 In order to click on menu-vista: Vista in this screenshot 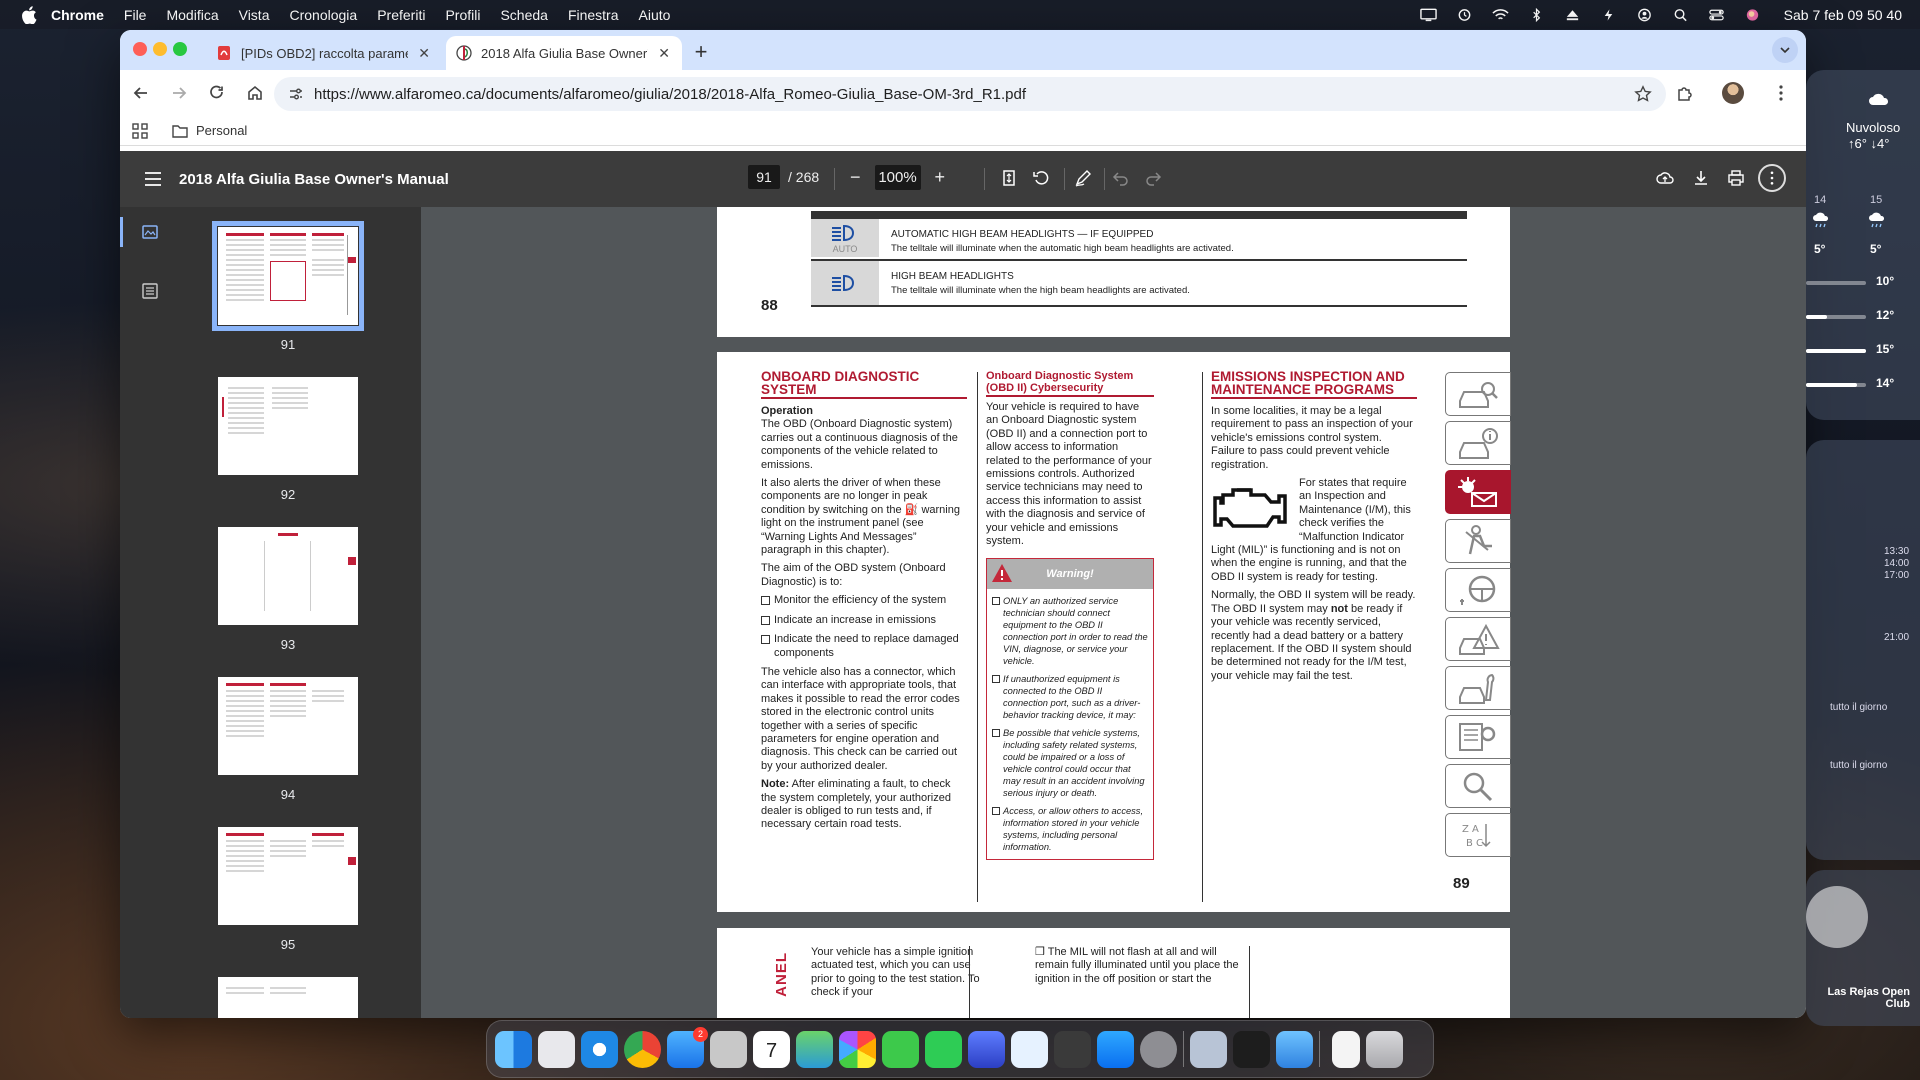, I will do `click(254, 15)`.